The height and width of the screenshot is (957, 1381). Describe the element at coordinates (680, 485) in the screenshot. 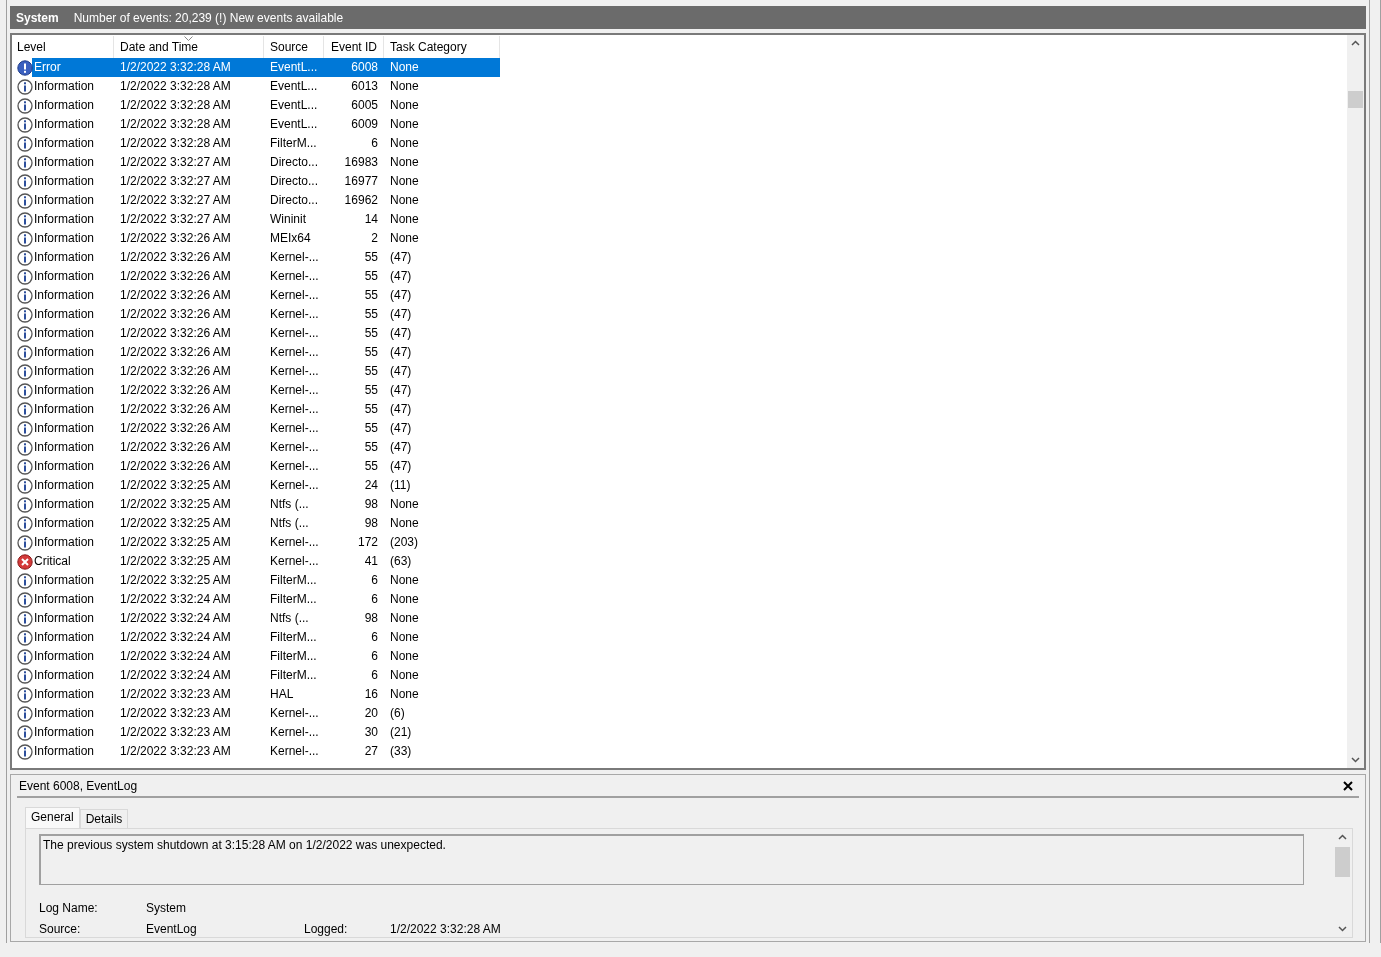

I see `table-row: Information 1/2/2022 3:32:25 AM Kernel-... 24 (11)` at that location.